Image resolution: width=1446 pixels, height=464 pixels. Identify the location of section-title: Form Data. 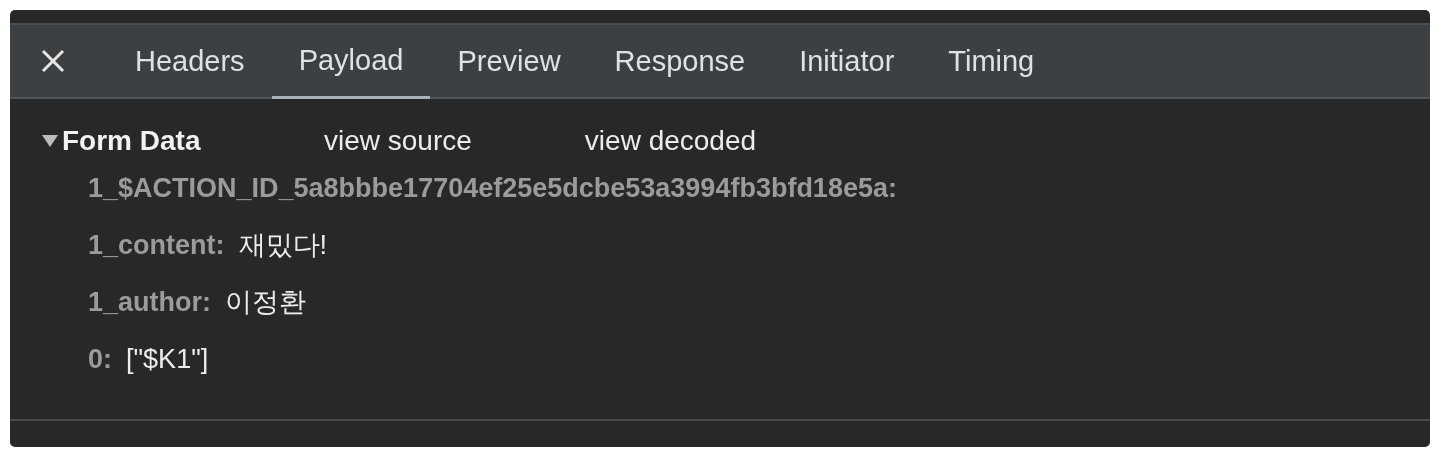
(132, 141).